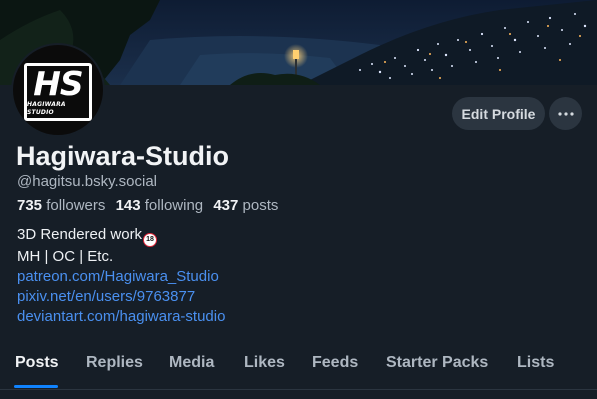 This screenshot has height=399, width=597. I want to click on logo-subtext: HAGIWARA STUDIO, so click(46, 108).